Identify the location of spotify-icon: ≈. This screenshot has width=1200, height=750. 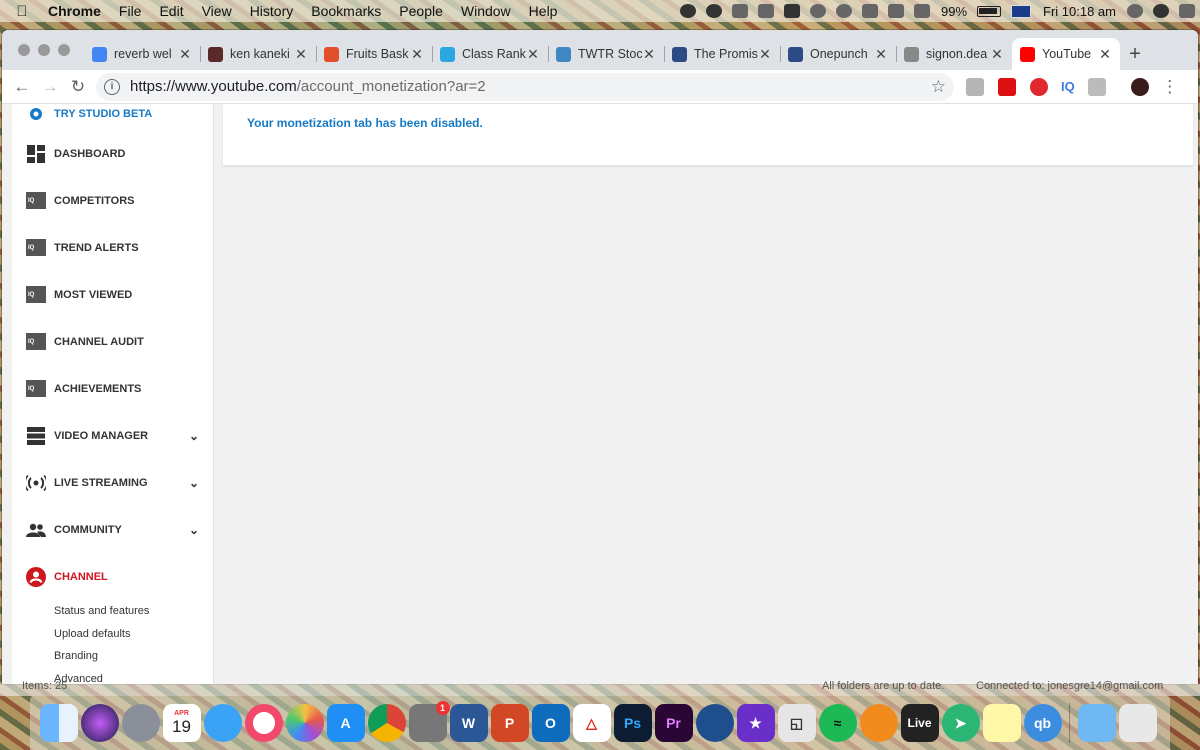
(837, 723).